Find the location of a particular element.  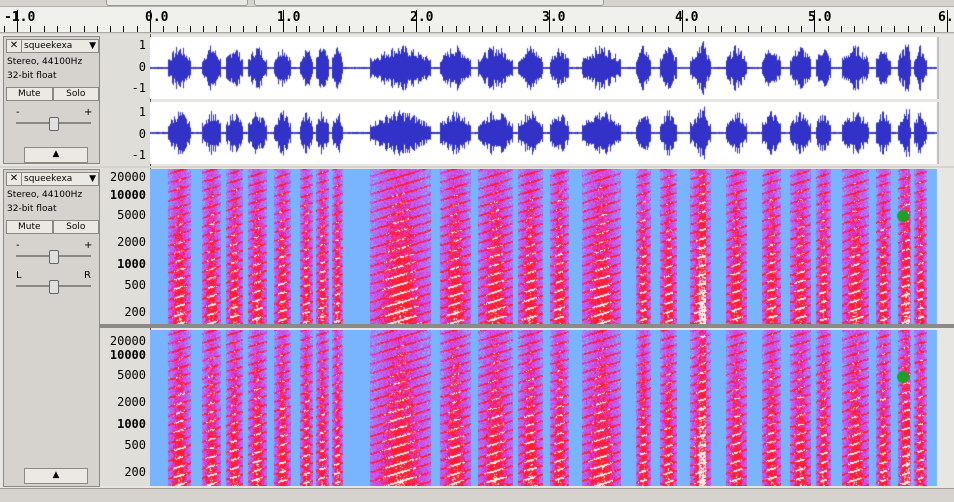

ruler-label: 0.0 is located at coordinates (157, 17).